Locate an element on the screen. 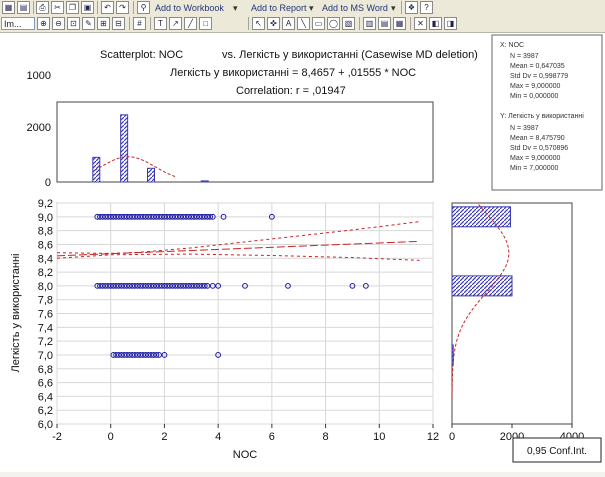 The width and height of the screenshot is (605, 477). x-tick-label: 0 is located at coordinates (111, 437).